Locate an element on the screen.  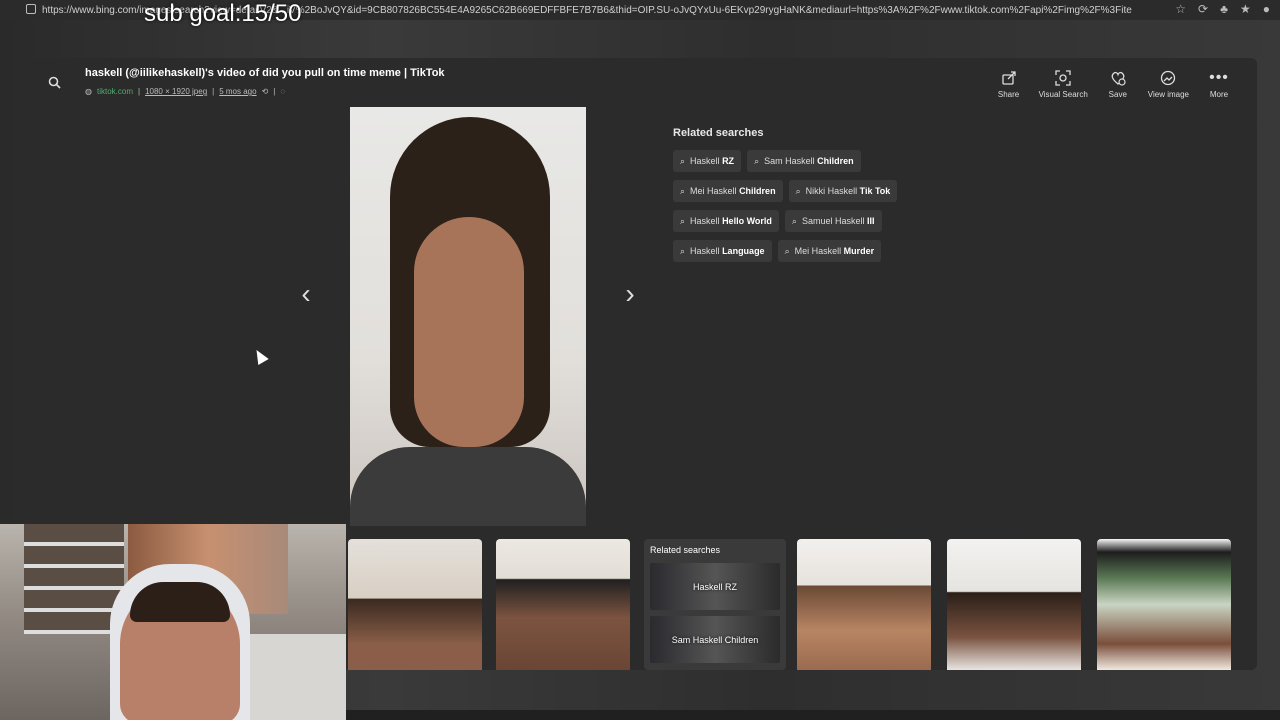
related-chip: ⌕ Haskell Hello World is located at coordinates (726, 221).